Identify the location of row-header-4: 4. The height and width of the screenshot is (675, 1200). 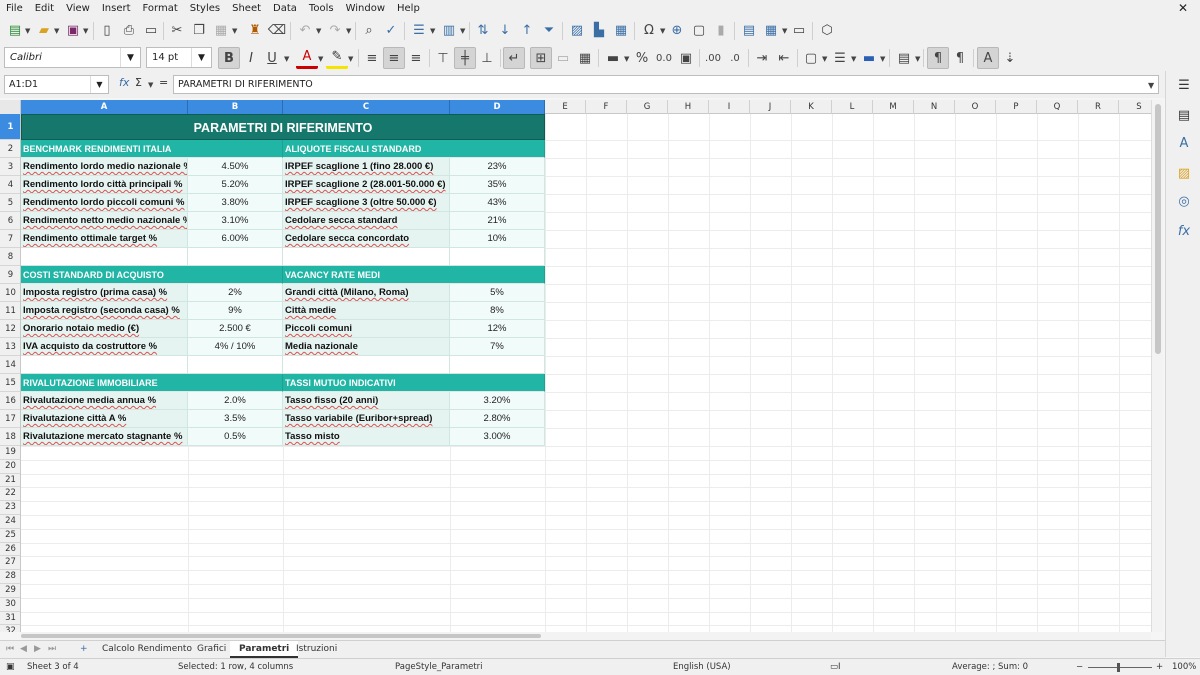
(10, 185).